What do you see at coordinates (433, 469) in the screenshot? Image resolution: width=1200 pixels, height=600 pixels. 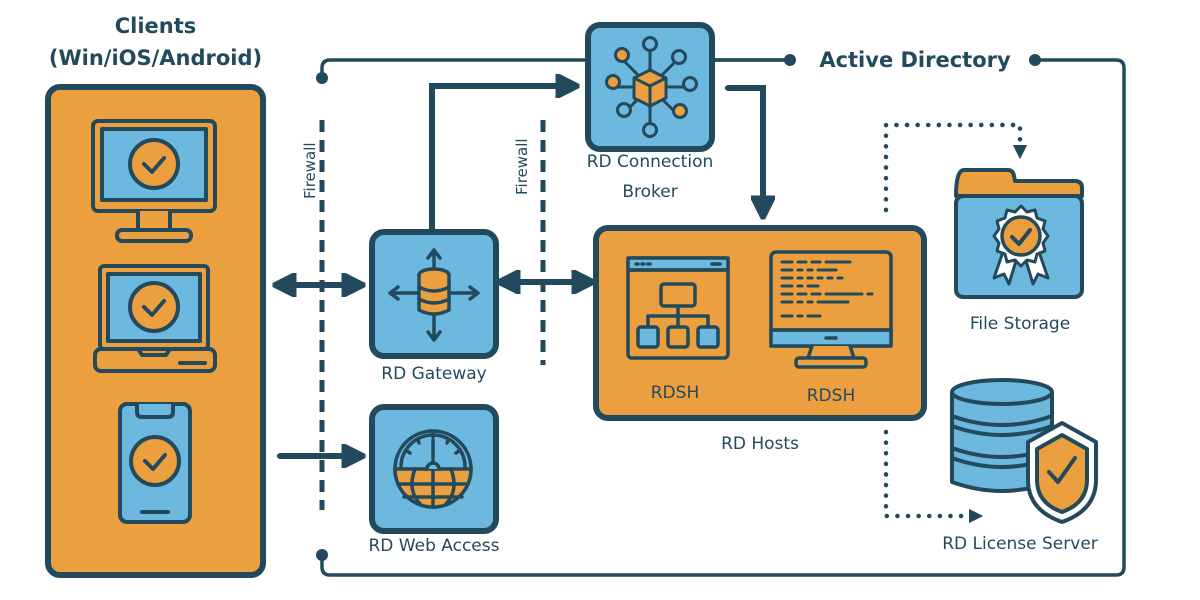 I see `web-access-globe-gauge-icon` at bounding box center [433, 469].